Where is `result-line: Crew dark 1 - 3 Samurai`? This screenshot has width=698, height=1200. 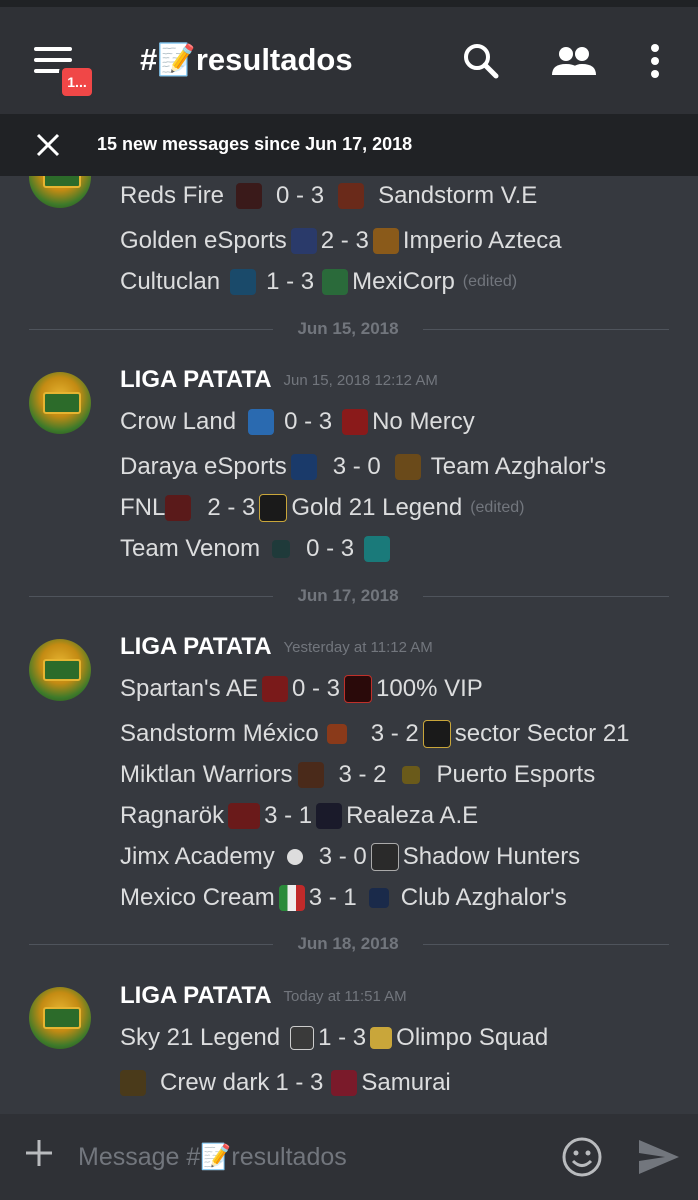
result-line: Crew dark 1 - 3 Samurai is located at coordinates (285, 1083).